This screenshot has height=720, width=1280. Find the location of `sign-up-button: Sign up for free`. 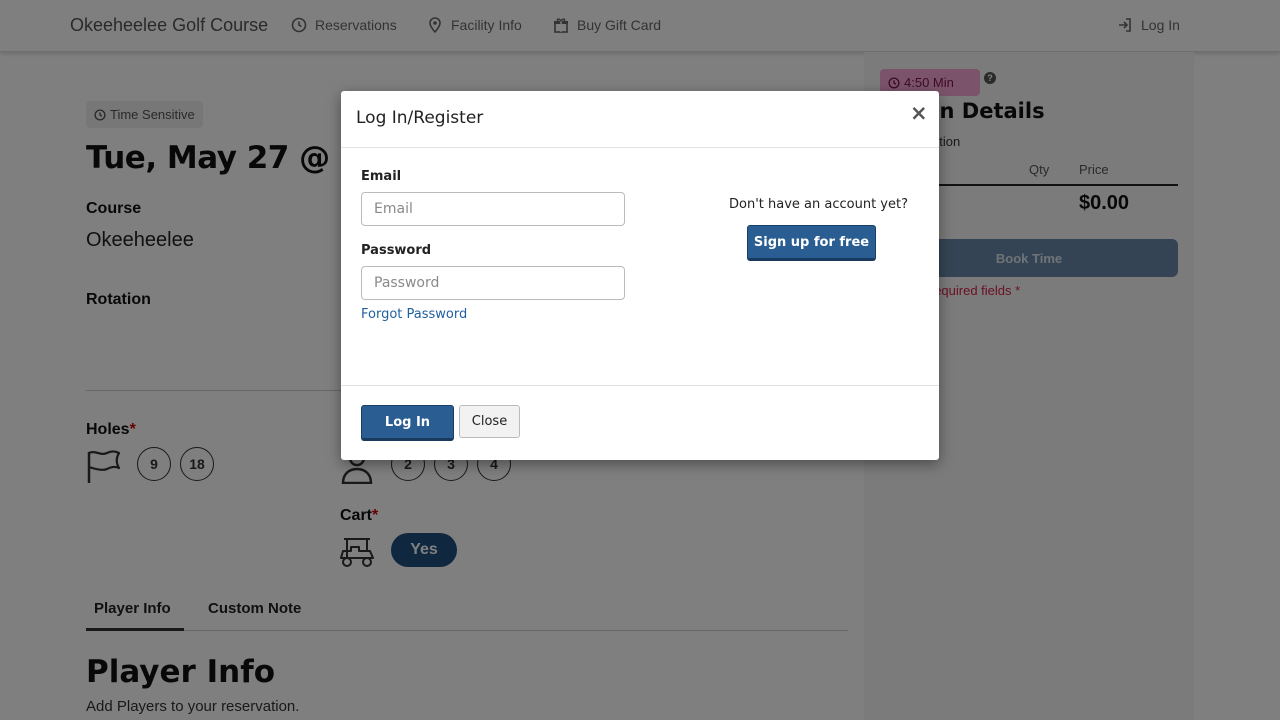

sign-up-button: Sign up for free is located at coordinates (811, 243).